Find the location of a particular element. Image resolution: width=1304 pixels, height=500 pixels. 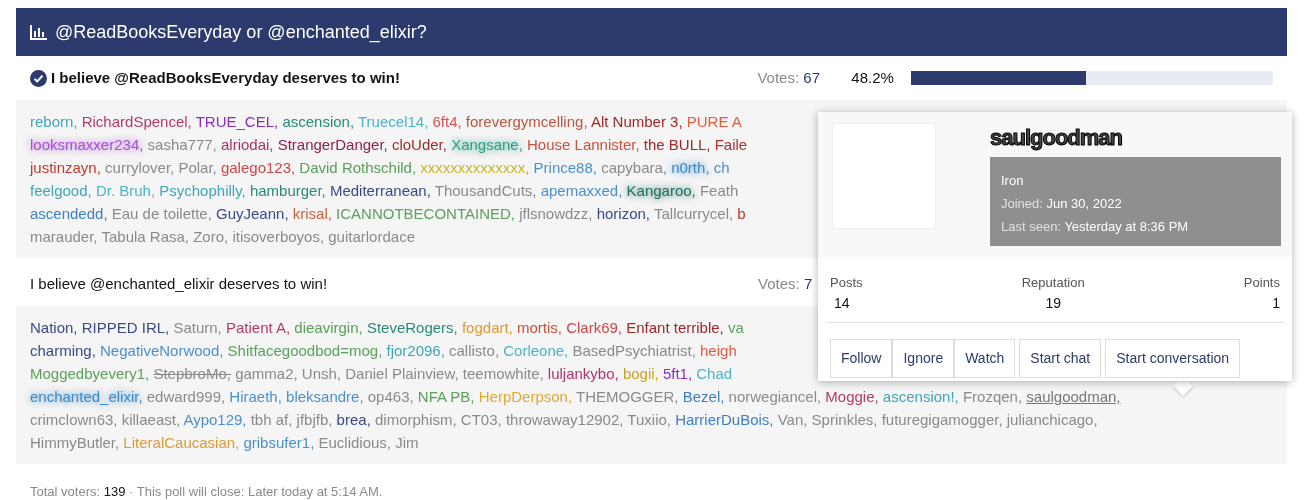

voter-name: Prince88, is located at coordinates (565, 167).